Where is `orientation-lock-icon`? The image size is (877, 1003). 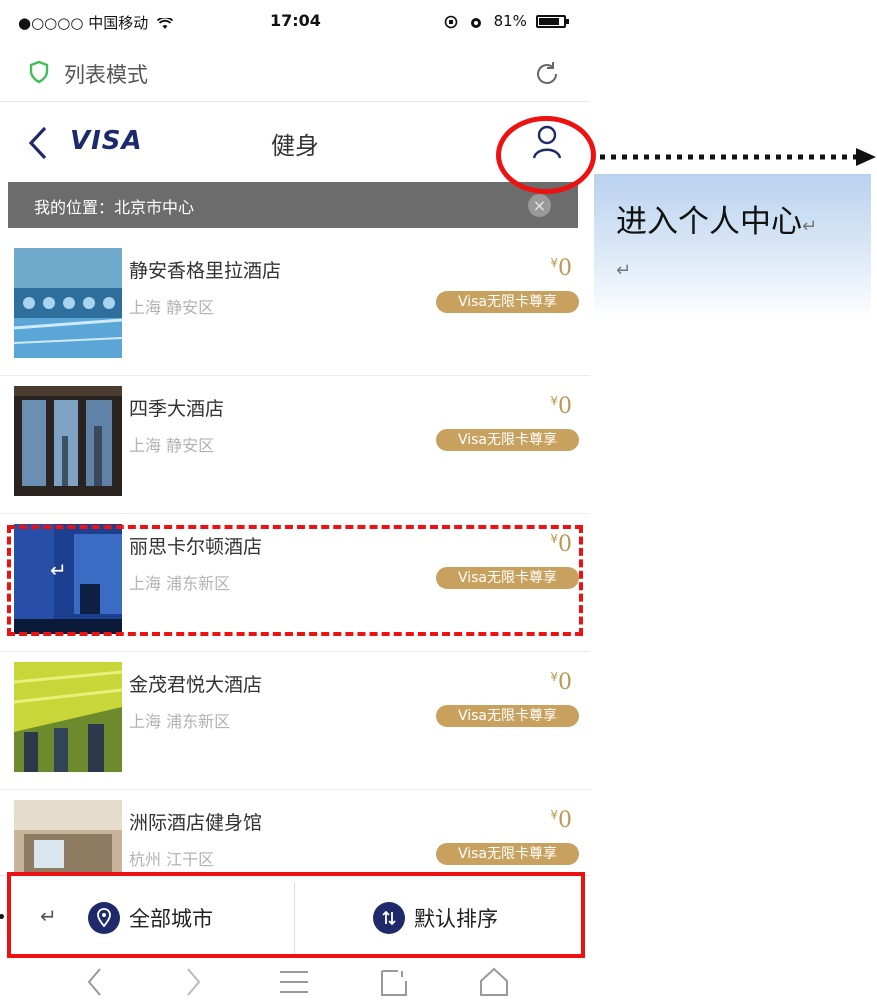
orientation-lock-icon is located at coordinates (451, 21).